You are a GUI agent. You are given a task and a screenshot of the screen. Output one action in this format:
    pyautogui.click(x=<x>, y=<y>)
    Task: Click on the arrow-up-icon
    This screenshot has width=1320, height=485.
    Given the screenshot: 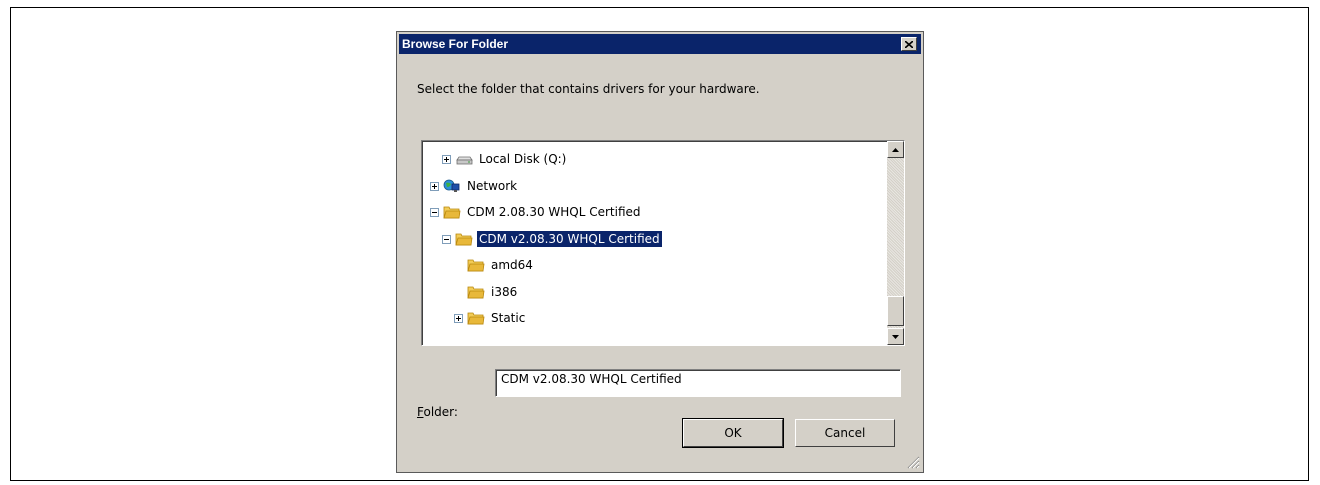 What is the action you would take?
    pyautogui.click(x=895, y=149)
    